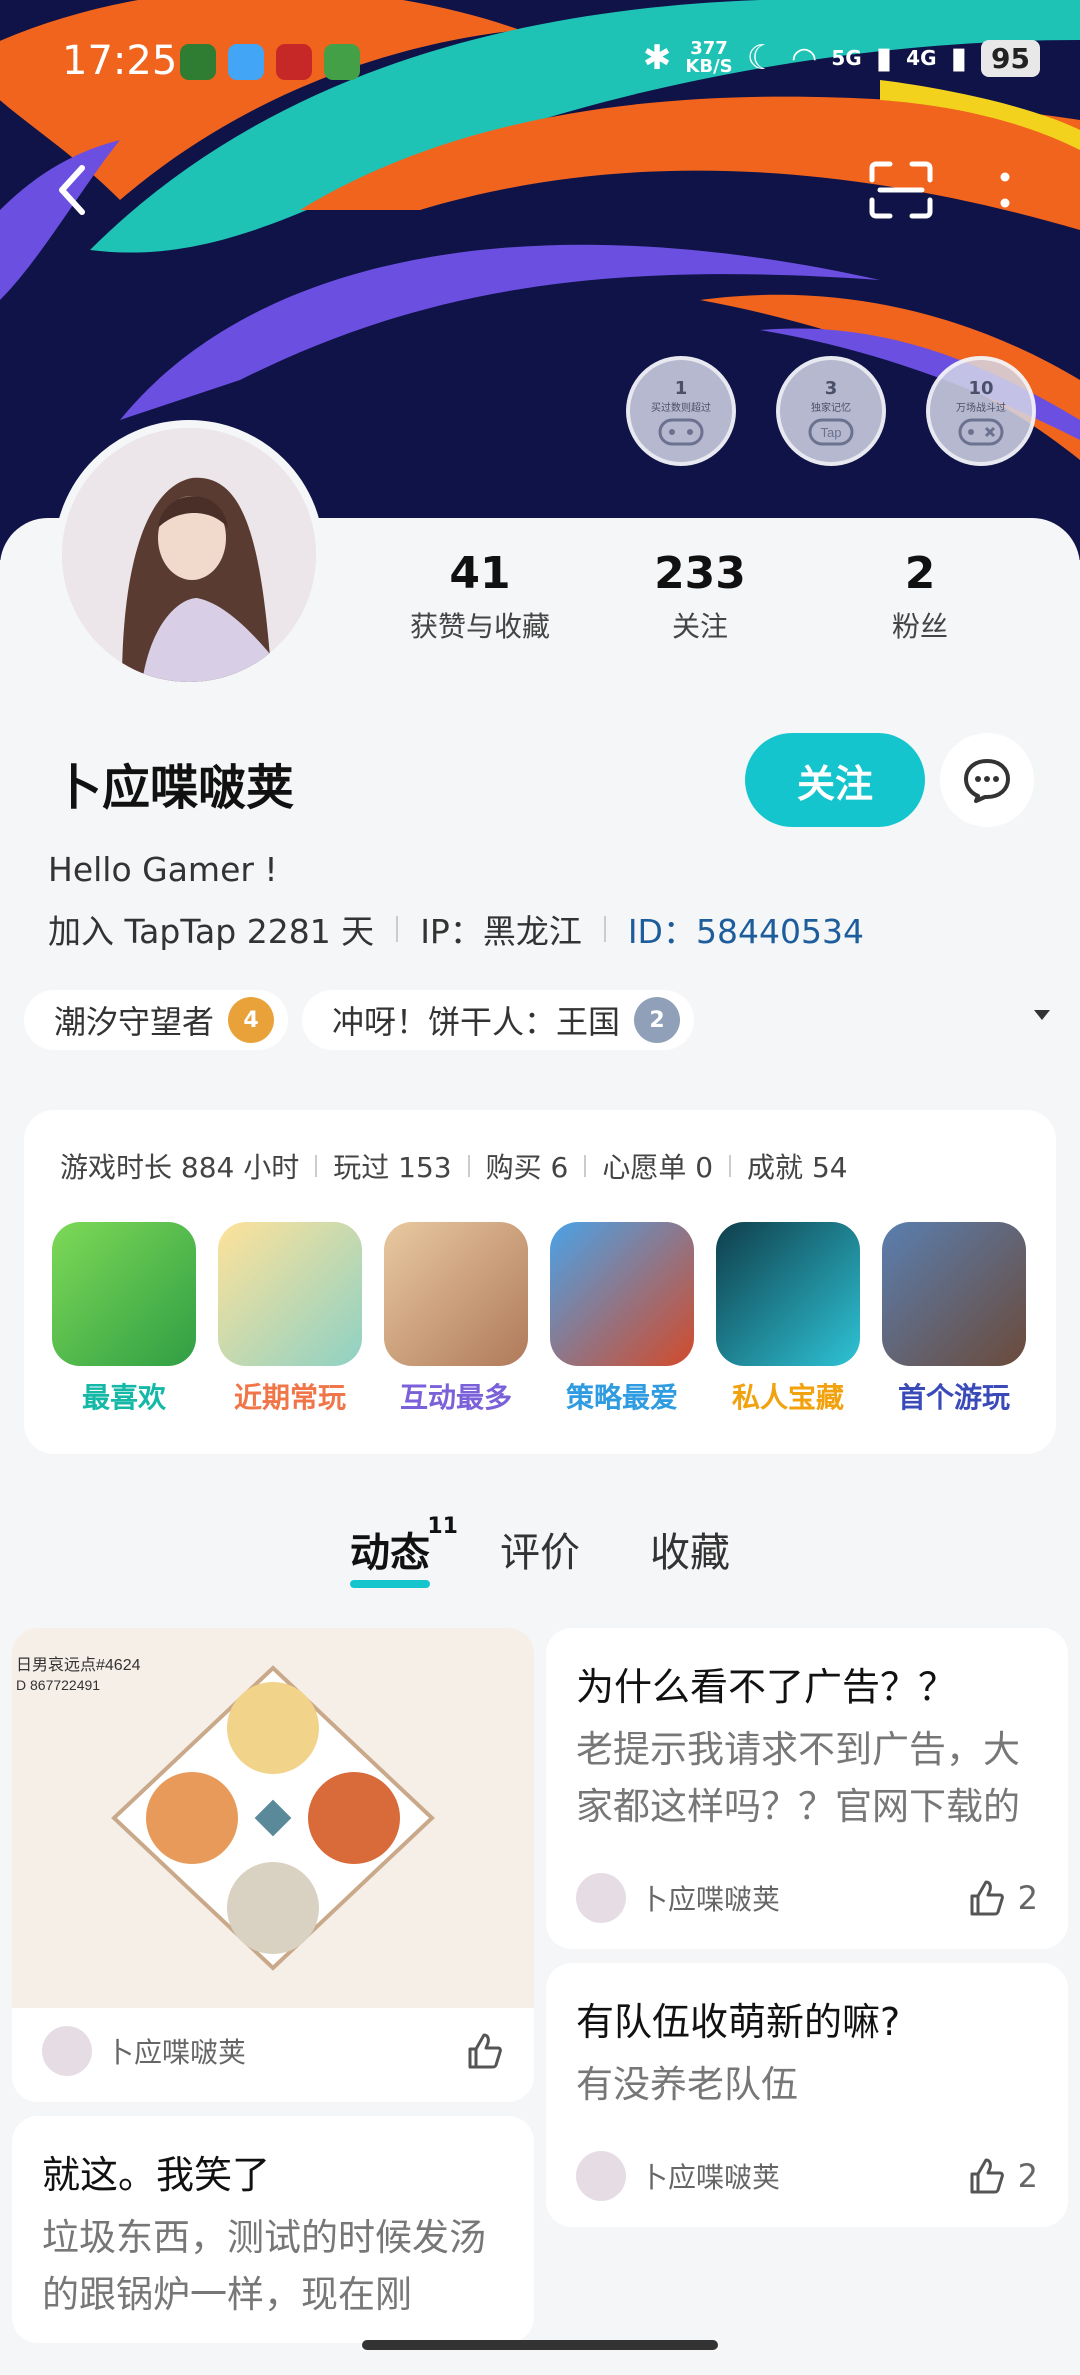 Image resolution: width=1080 pixels, height=2375 pixels. I want to click on back-arrow-icon, so click(72, 190).